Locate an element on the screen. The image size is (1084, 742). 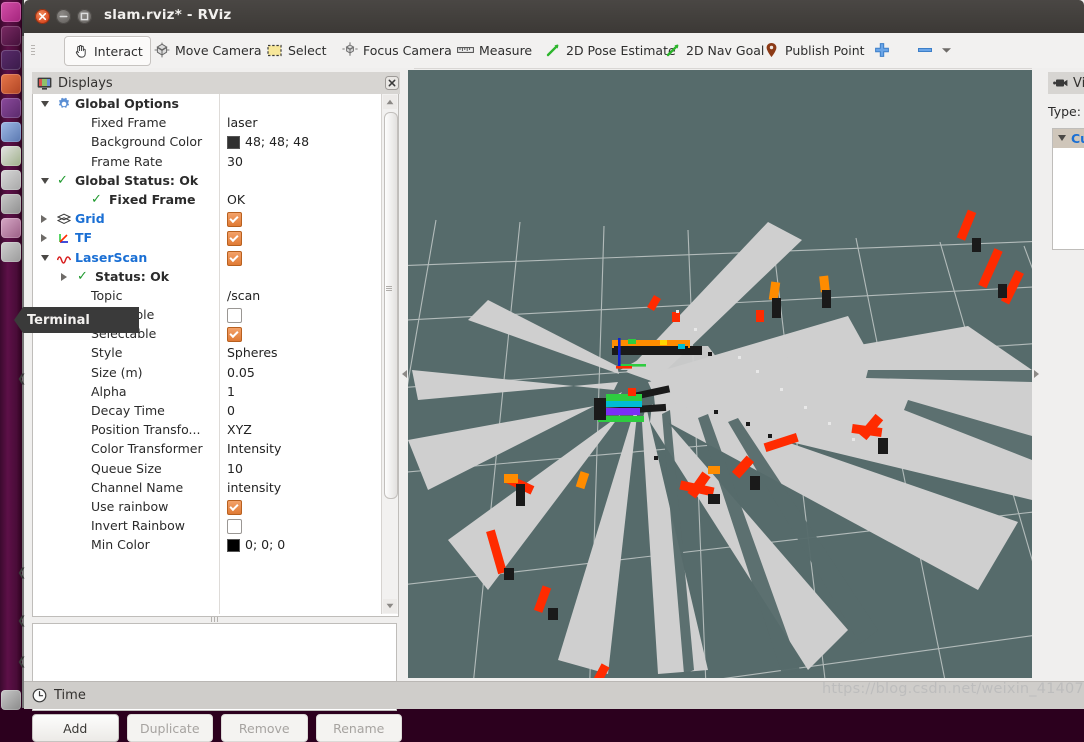
display-row-value: 30 is located at coordinates (235, 161).